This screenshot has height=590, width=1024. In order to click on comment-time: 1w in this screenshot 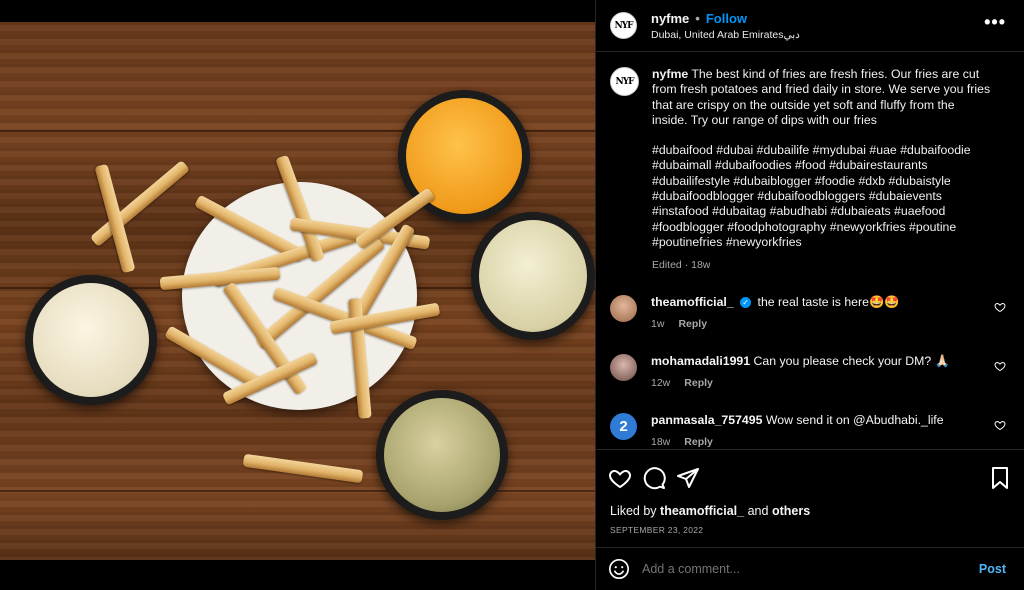, I will do `click(657, 324)`.